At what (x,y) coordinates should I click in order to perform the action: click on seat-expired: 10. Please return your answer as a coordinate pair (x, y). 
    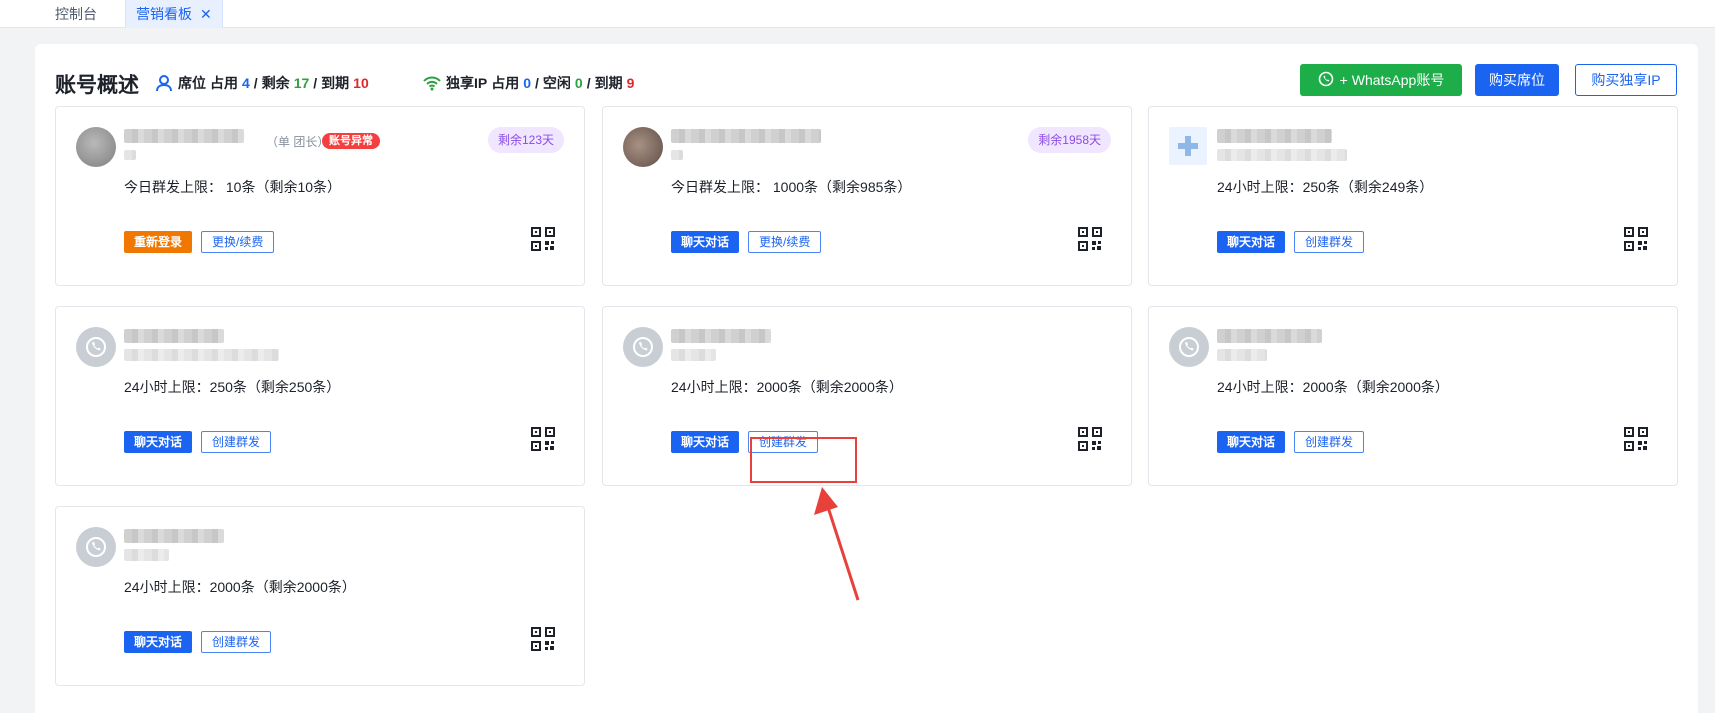
    Looking at the image, I should click on (361, 83).